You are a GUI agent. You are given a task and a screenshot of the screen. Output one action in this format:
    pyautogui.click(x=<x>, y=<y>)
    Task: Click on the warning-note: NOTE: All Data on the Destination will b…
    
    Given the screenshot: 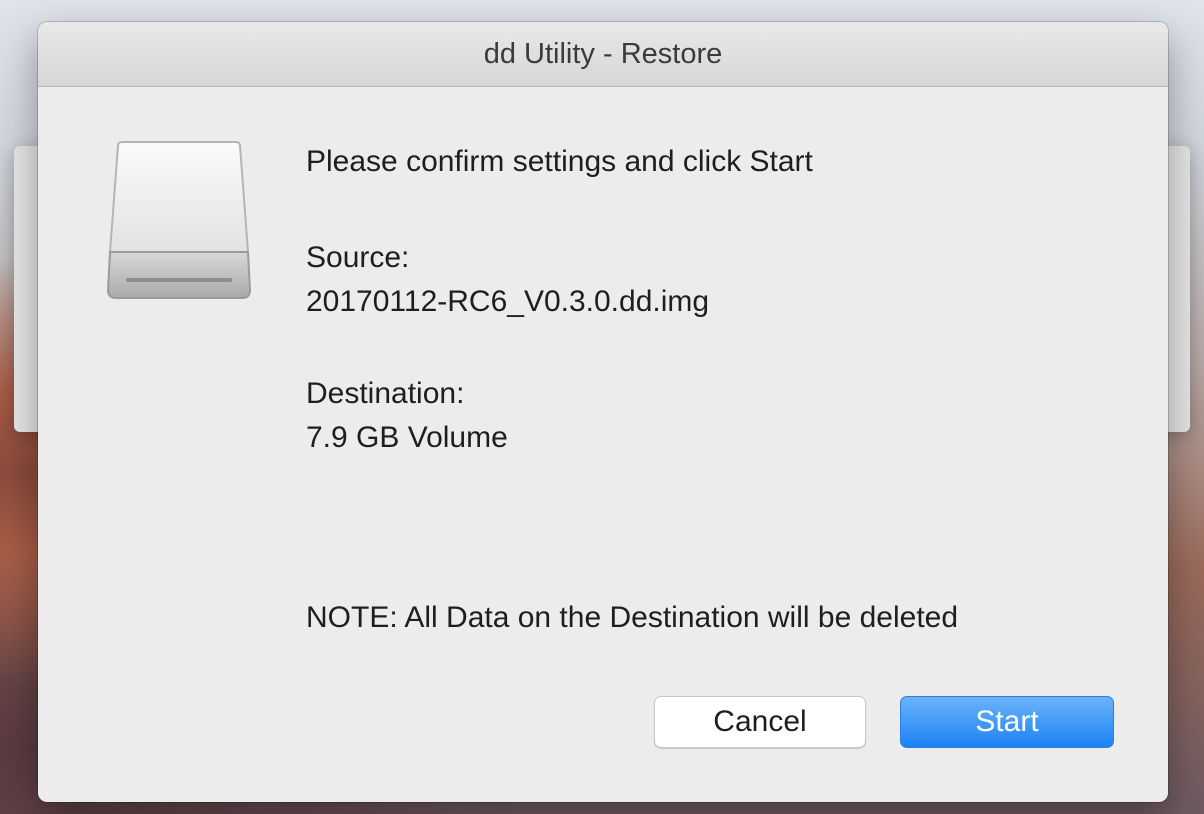 What is the action you would take?
    pyautogui.click(x=632, y=617)
    